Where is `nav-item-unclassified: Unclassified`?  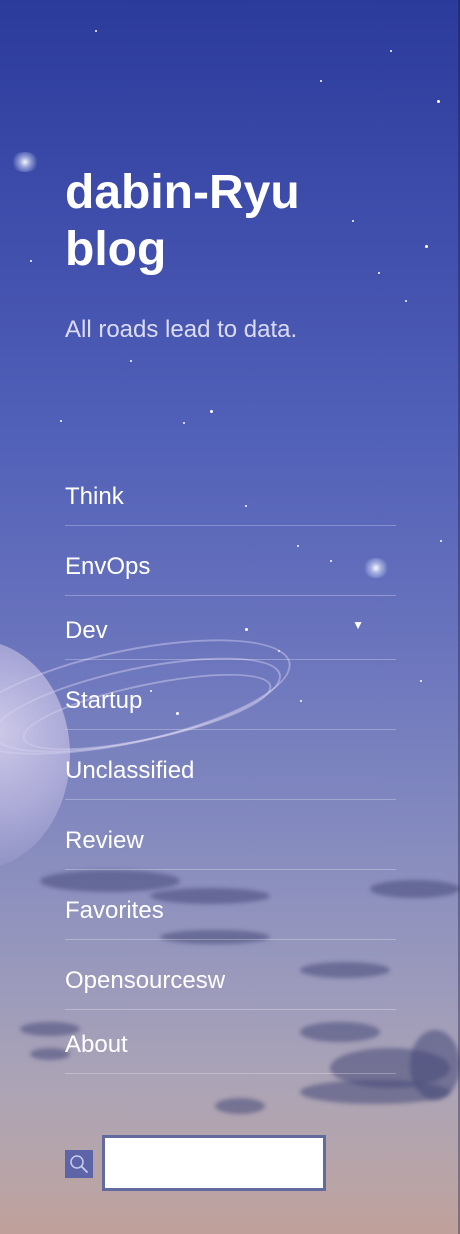
nav-item-unclassified: Unclassified is located at coordinates (230, 765).